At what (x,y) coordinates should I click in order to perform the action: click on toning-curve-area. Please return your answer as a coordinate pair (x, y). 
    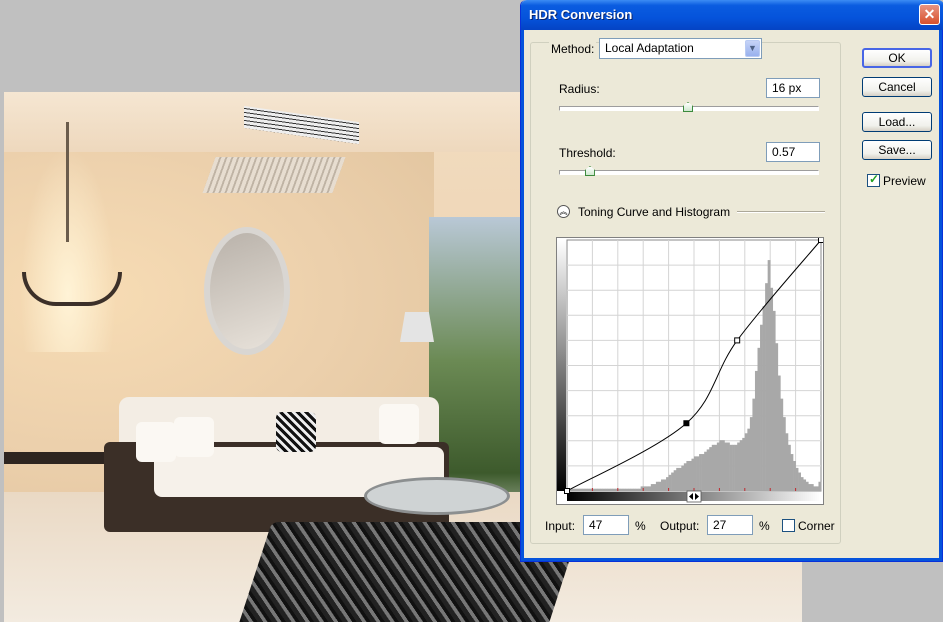
    Looking at the image, I should click on (690, 371).